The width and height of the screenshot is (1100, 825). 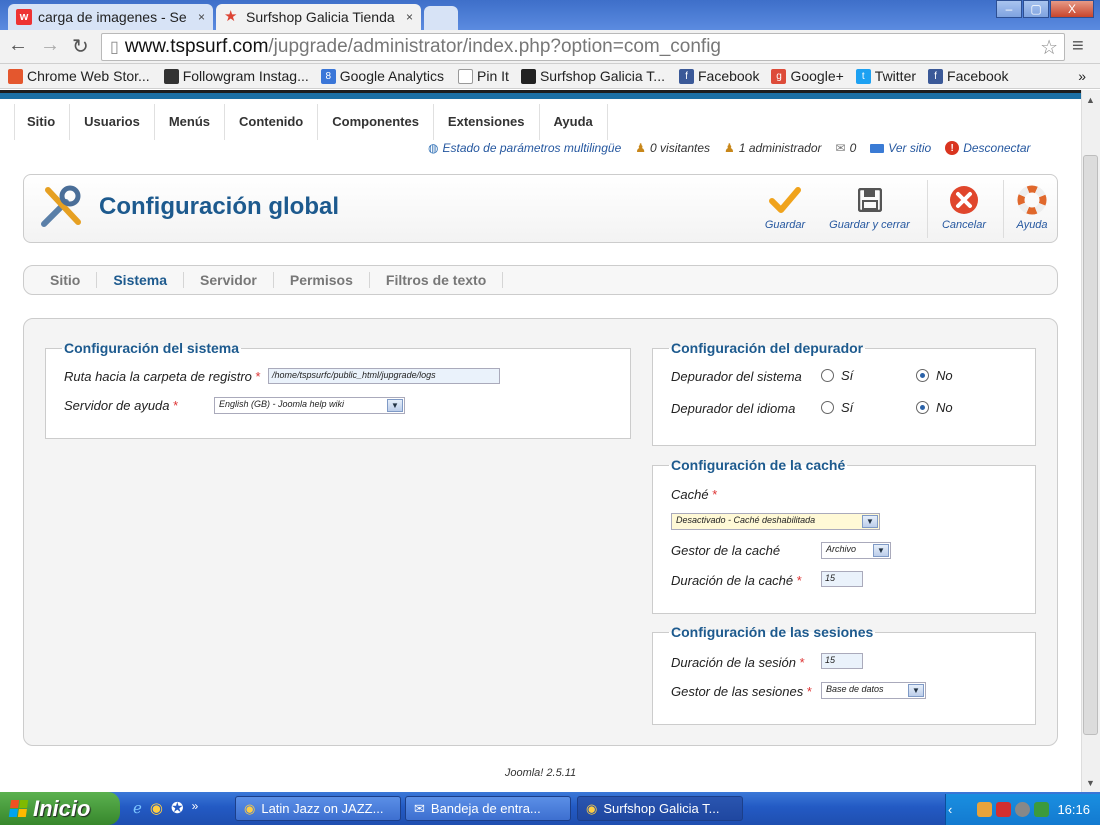 I want to click on cache-handler-select: Archivo ▼, so click(x=856, y=550).